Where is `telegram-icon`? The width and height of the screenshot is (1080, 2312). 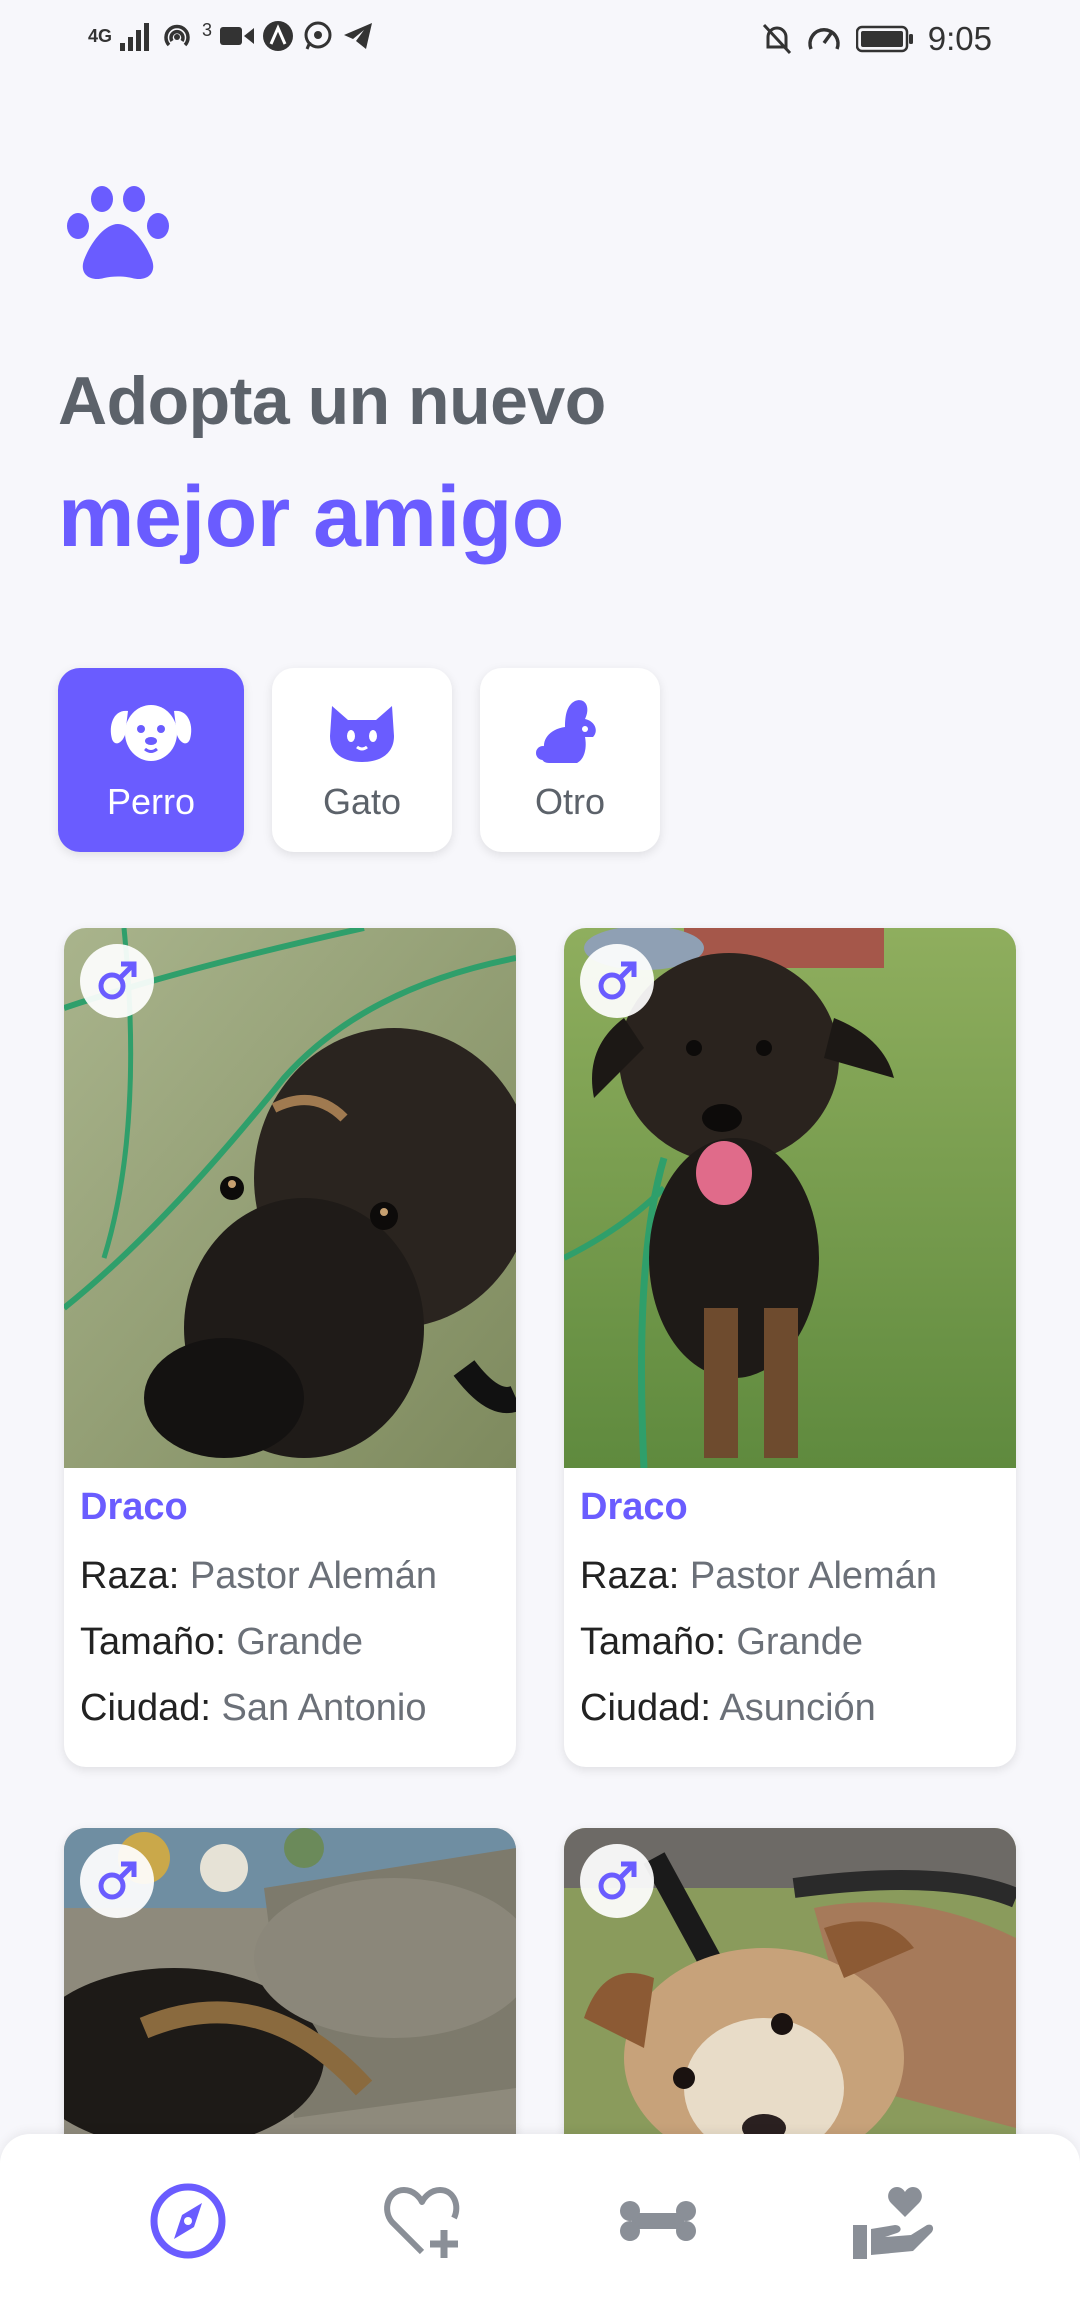 telegram-icon is located at coordinates (358, 36).